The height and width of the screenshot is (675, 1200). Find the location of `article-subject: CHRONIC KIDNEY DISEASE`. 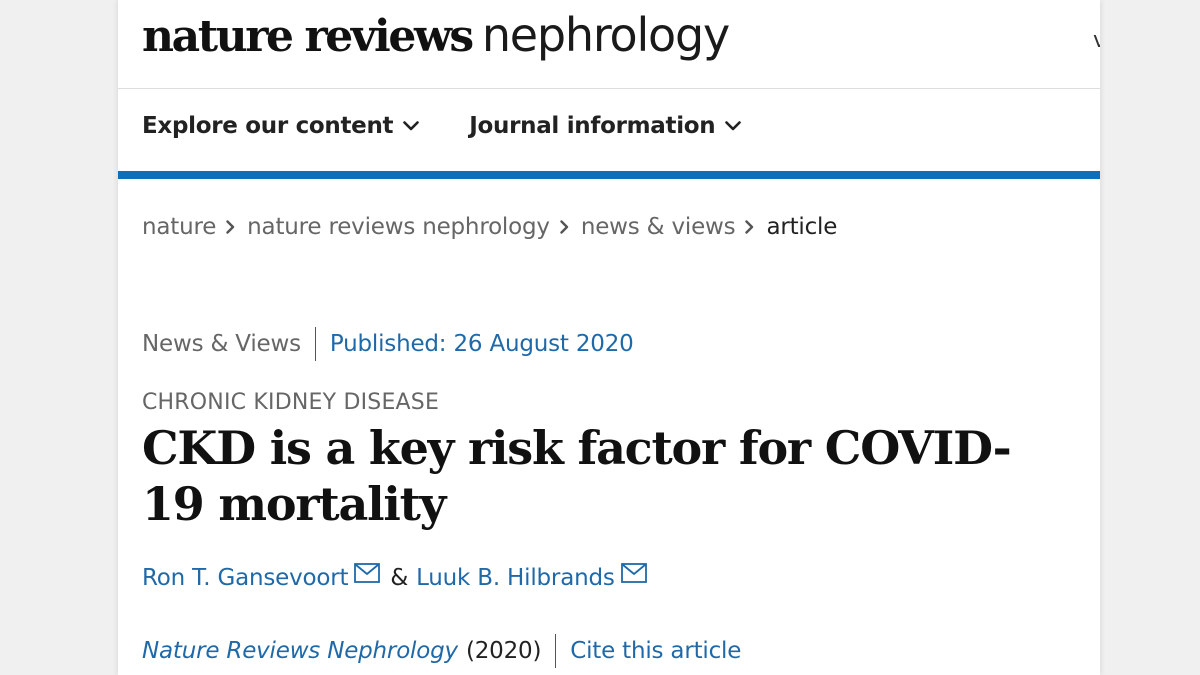

article-subject: CHRONIC KIDNEY DISEASE is located at coordinates (290, 402).